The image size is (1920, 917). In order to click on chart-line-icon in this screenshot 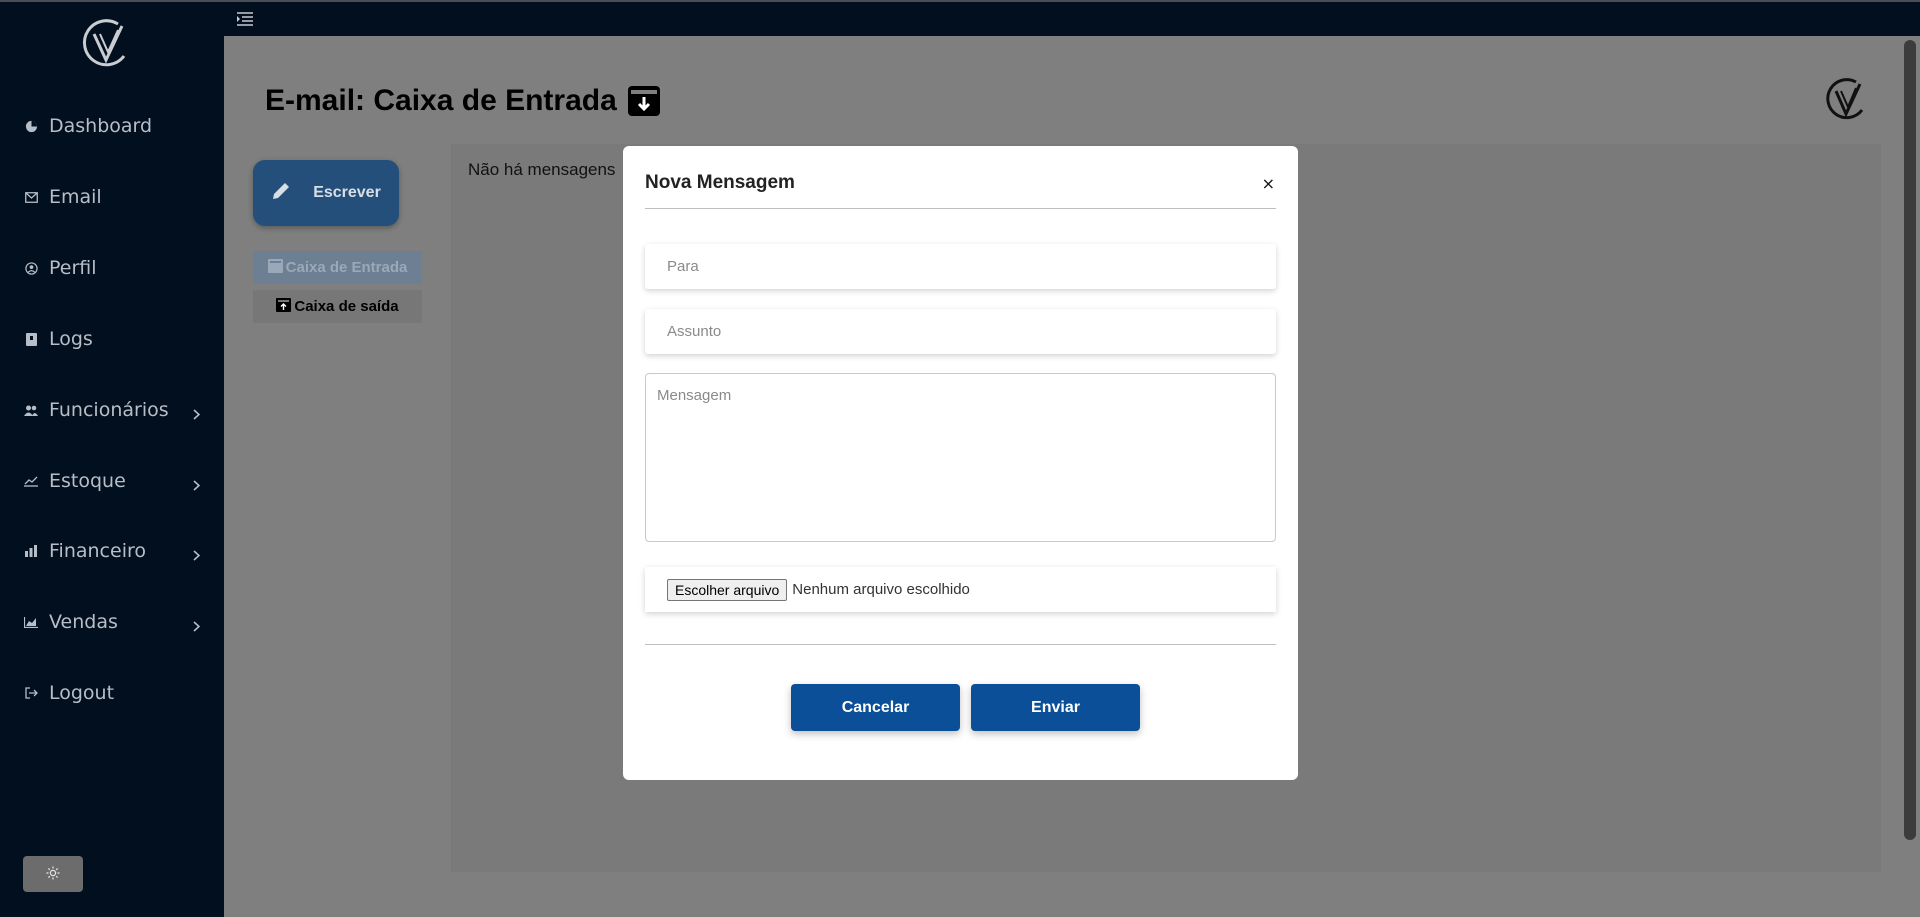, I will do `click(31, 481)`.